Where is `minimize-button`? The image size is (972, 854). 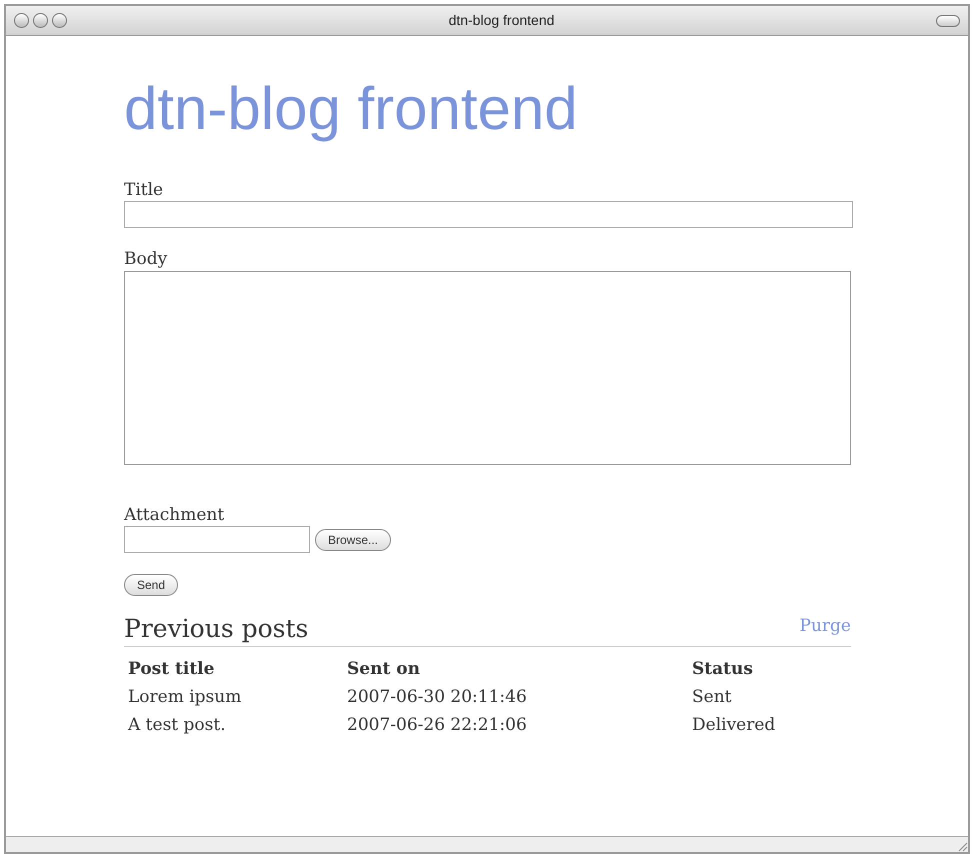 minimize-button is located at coordinates (40, 20).